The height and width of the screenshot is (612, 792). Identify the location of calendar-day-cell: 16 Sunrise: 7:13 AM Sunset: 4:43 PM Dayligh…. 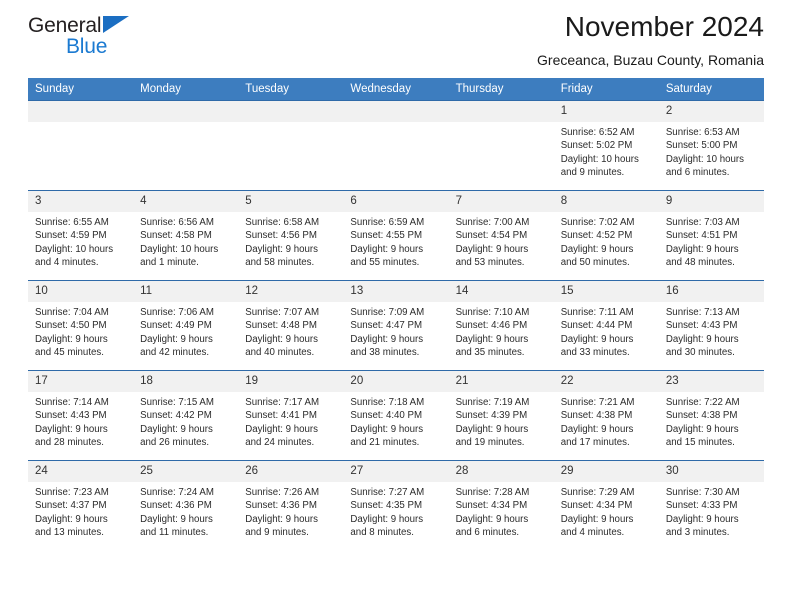
(711, 325).